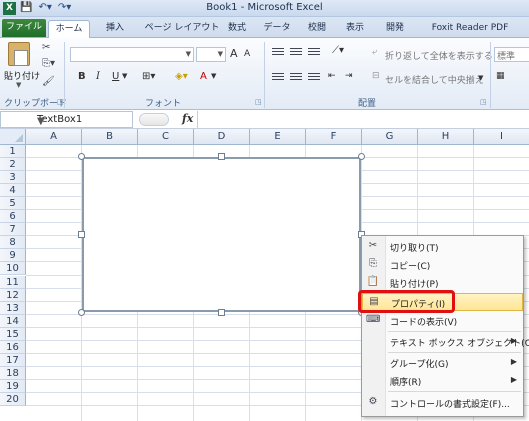 The height and width of the screenshot is (421, 529). Describe the element at coordinates (13, 321) in the screenshot. I see `row-header: 14` at that location.